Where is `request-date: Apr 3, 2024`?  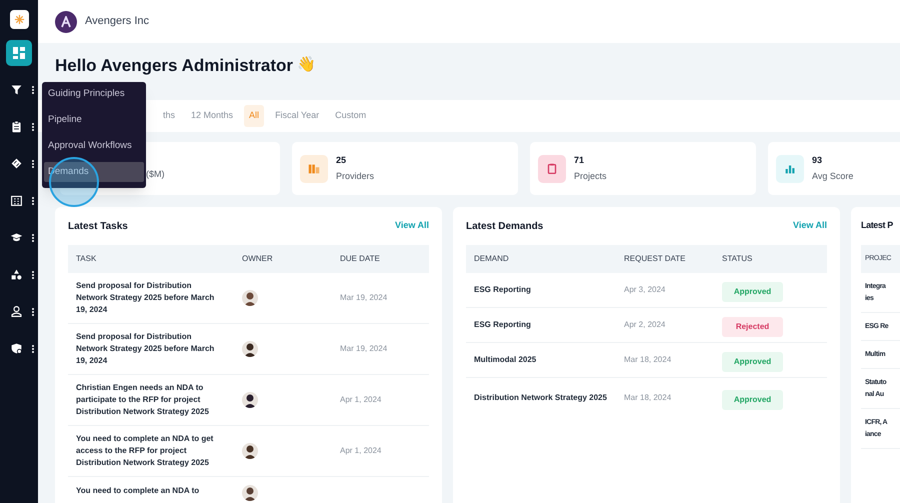
request-date: Apr 3, 2024 is located at coordinates (644, 290).